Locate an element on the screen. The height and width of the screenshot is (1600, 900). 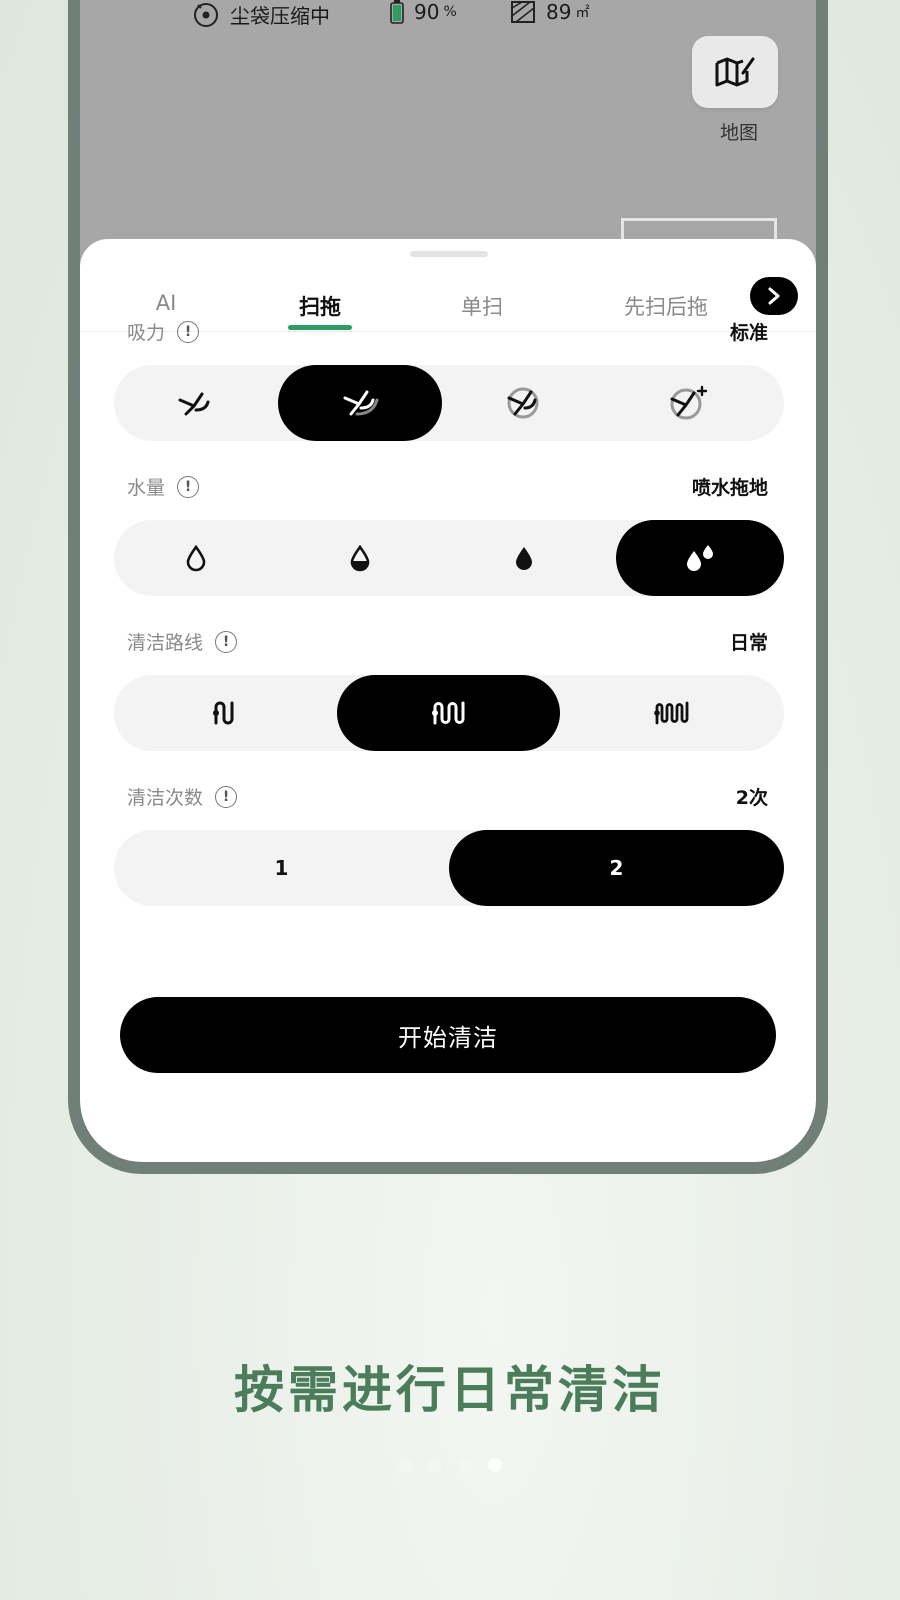
dustbag-status: 尘袋压缩中 is located at coordinates (261, 14).